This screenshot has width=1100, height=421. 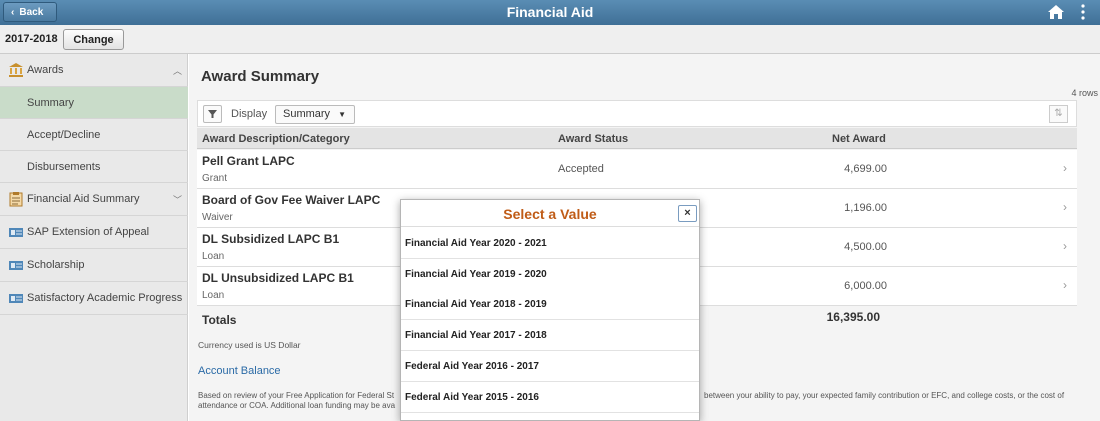 What do you see at coordinates (64, 166) in the screenshot?
I see `sidebar-item-label: Disbursements` at bounding box center [64, 166].